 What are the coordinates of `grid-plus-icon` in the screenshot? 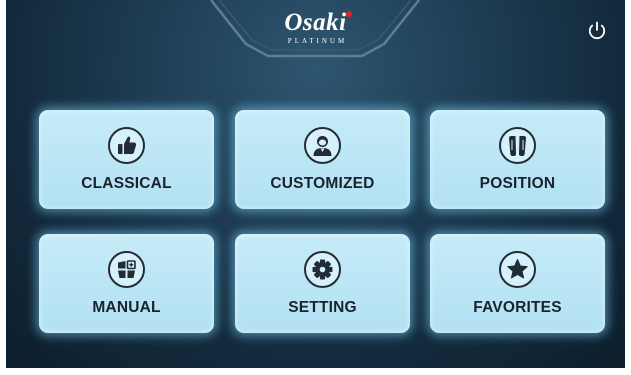 It's located at (126, 269).